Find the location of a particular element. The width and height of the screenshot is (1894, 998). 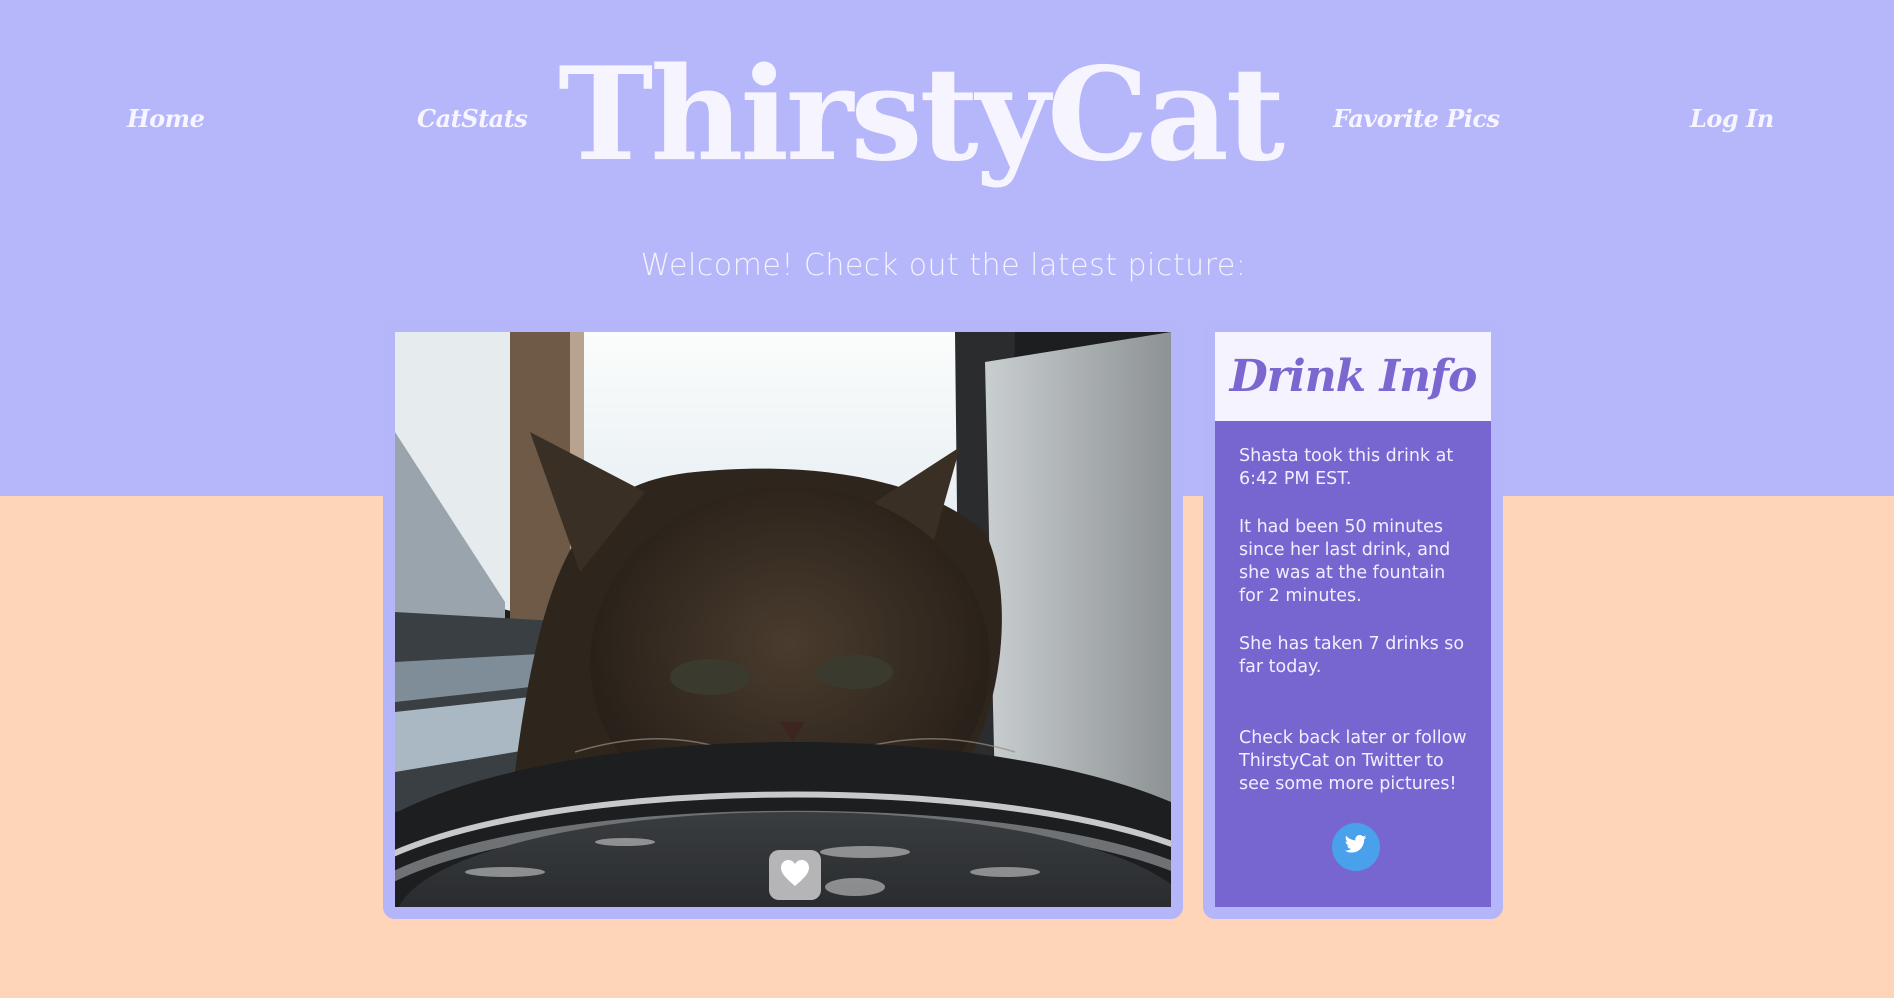

site-title: ThirstyCat is located at coordinates (921, 115).